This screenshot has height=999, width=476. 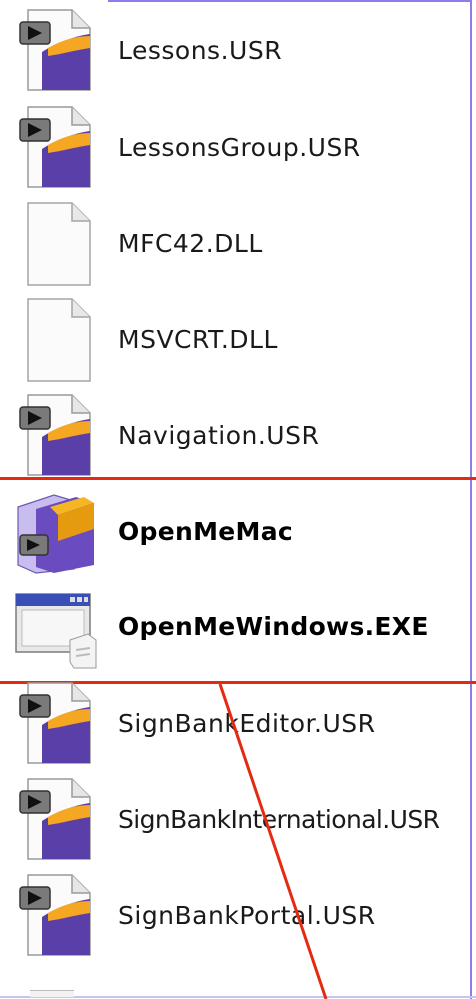 I want to click on file-name: MSVCRT.DLL, so click(x=198, y=339).